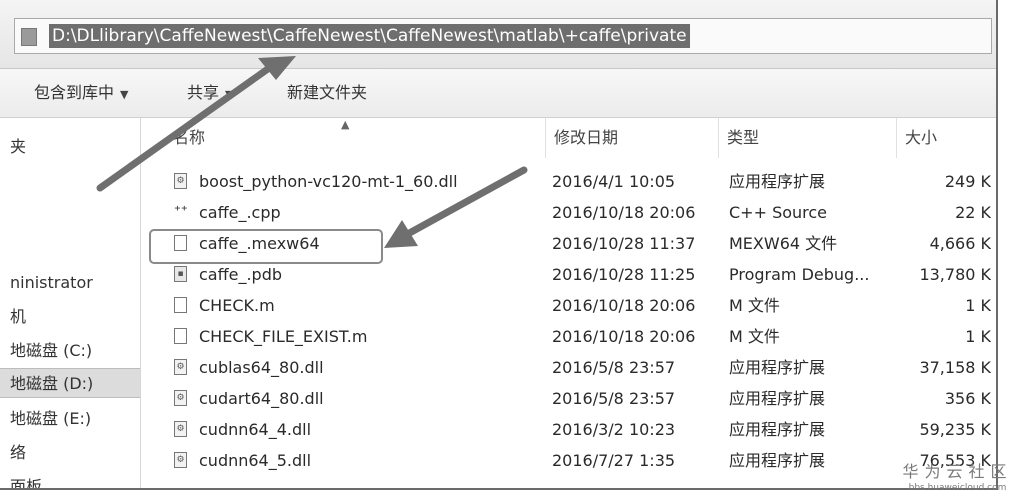  Describe the element at coordinates (456, 207) in the screenshot. I see `arrow-to-mexw64-file` at that location.